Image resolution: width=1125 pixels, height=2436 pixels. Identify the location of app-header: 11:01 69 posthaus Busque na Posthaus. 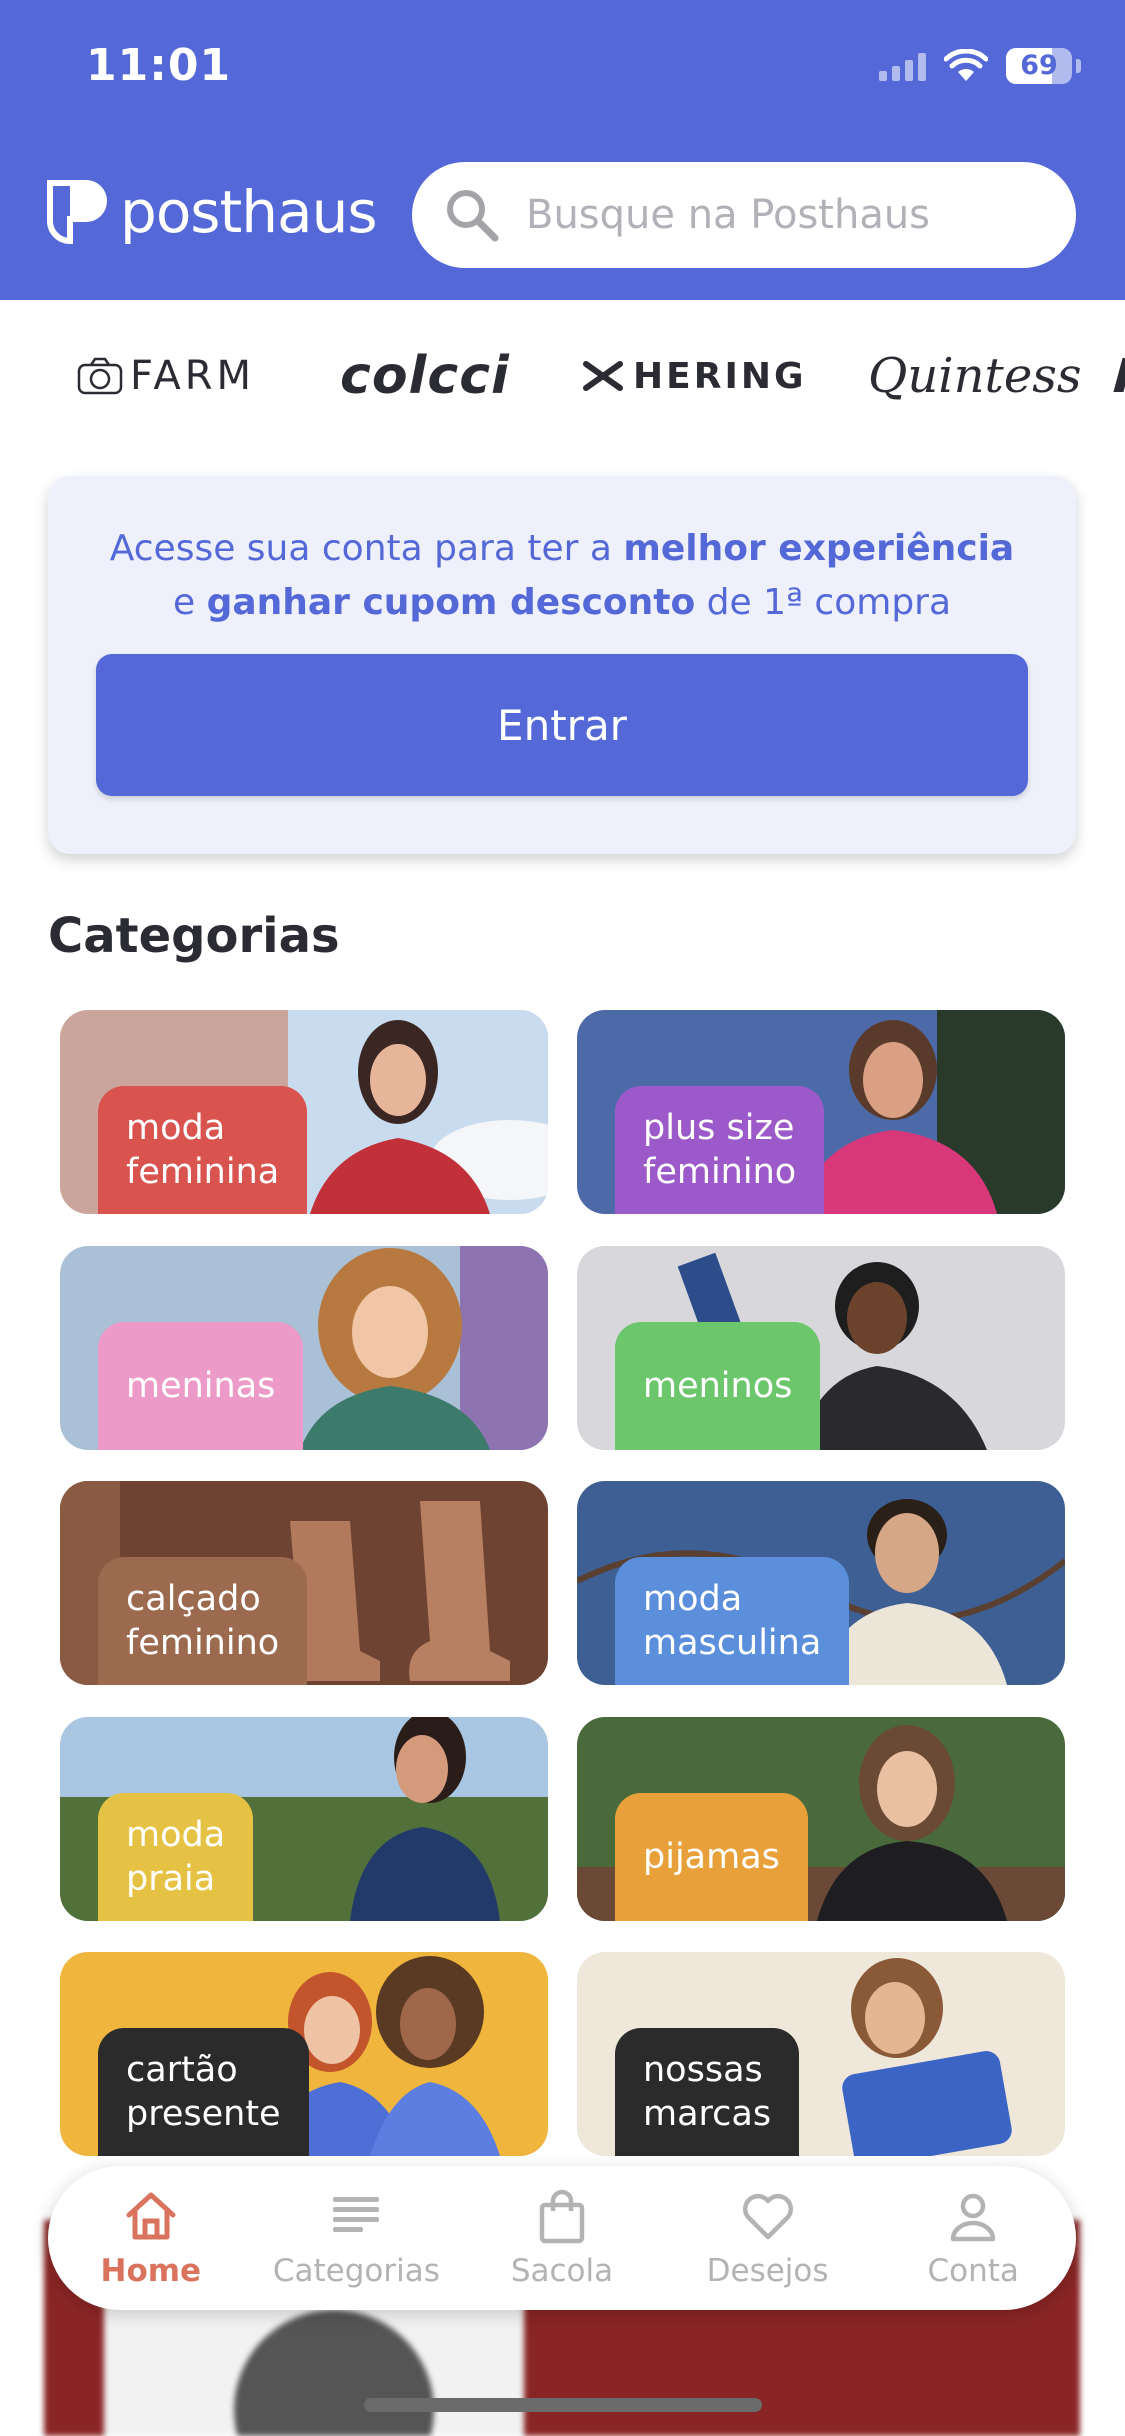
(562, 150).